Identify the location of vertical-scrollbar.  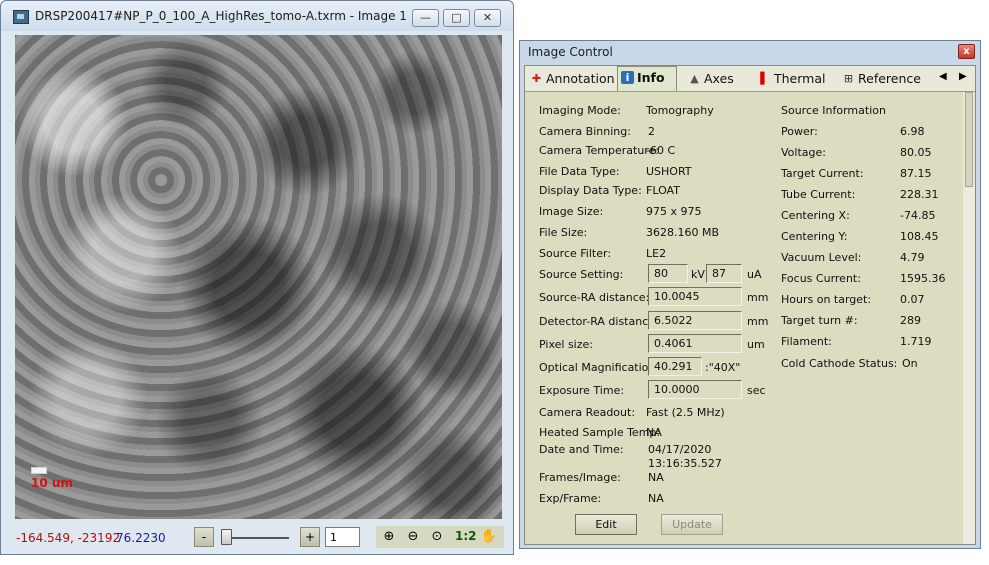
(969, 318).